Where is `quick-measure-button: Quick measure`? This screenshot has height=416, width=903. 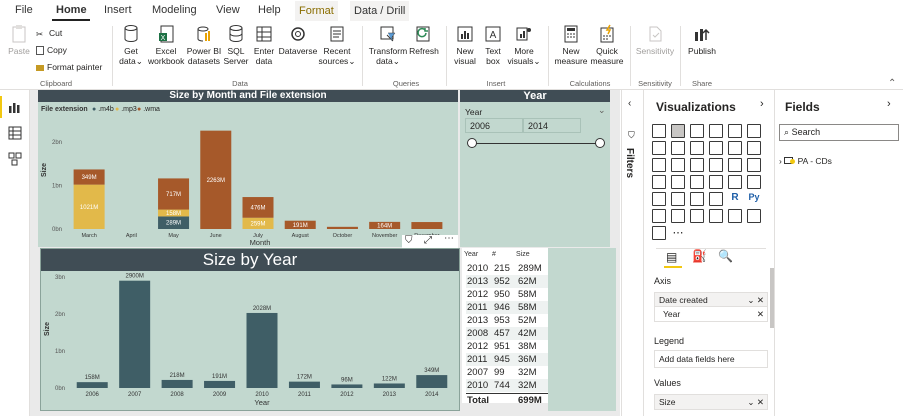 quick-measure-button: Quick measure is located at coordinates (607, 45).